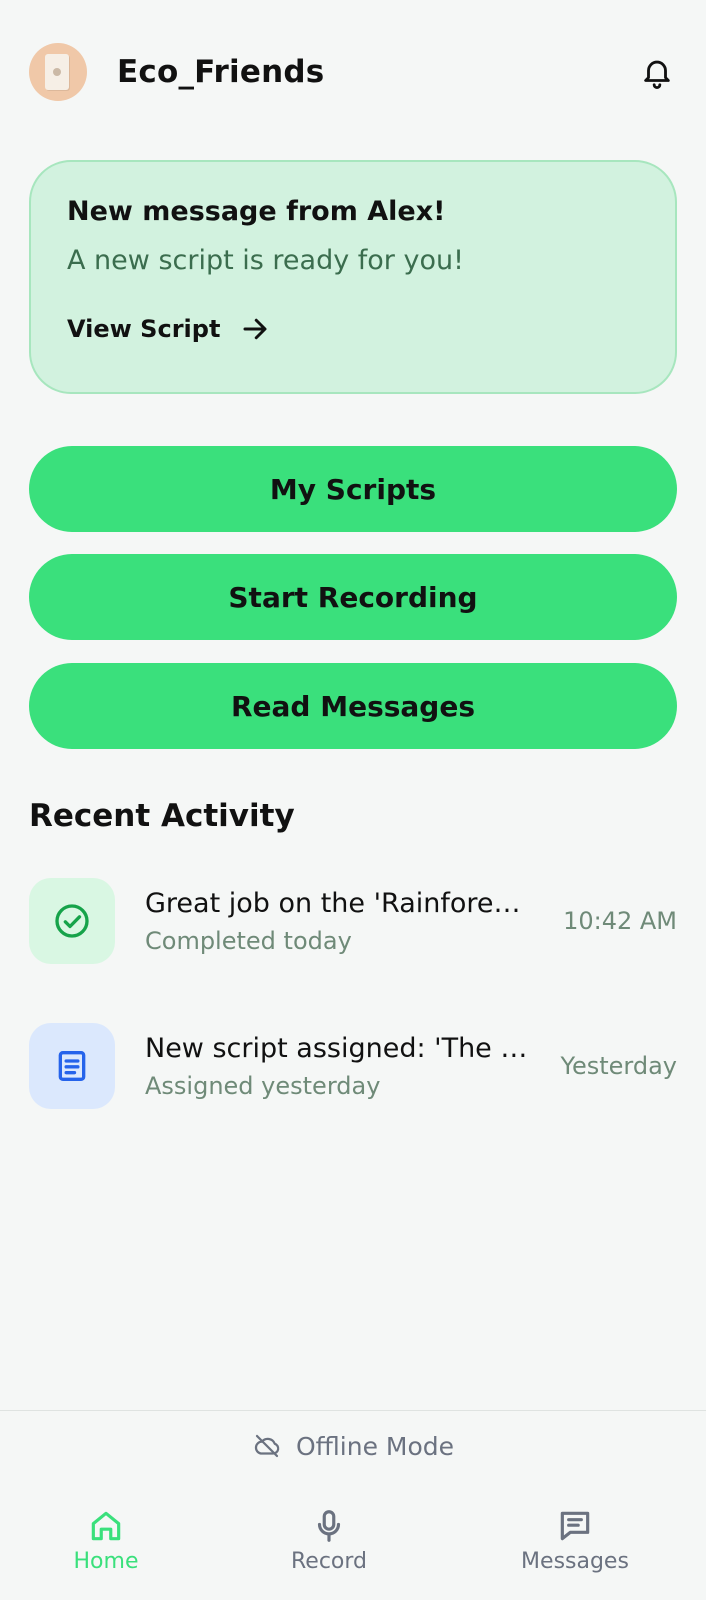 This screenshot has width=706, height=1600. What do you see at coordinates (72, 921) in the screenshot?
I see `check-circle-icon` at bounding box center [72, 921].